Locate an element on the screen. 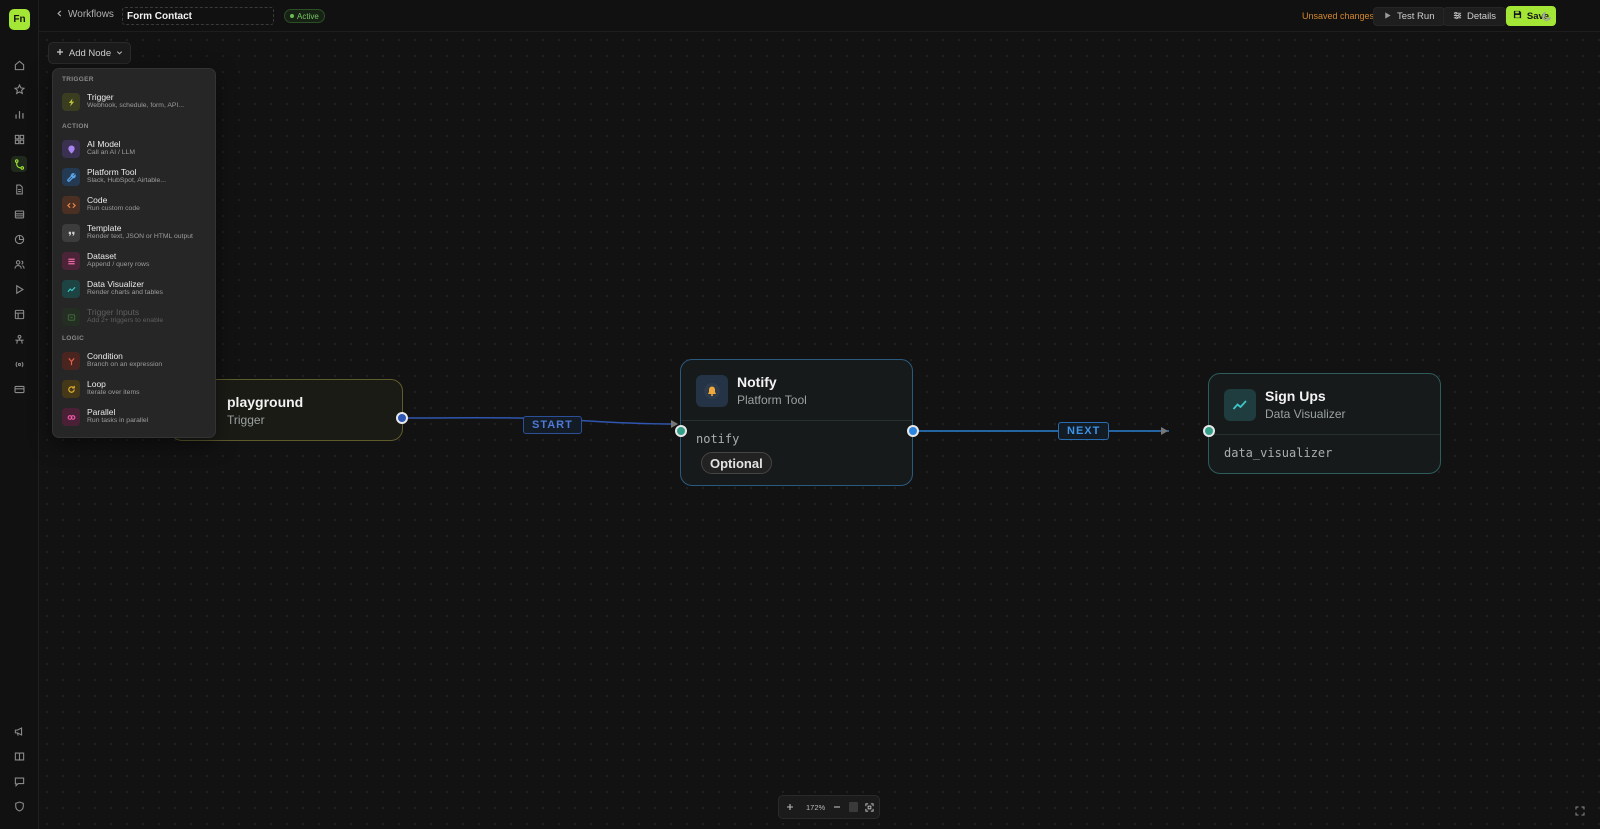 This screenshot has height=829, width=1600. notify-input-port is located at coordinates (681, 431).